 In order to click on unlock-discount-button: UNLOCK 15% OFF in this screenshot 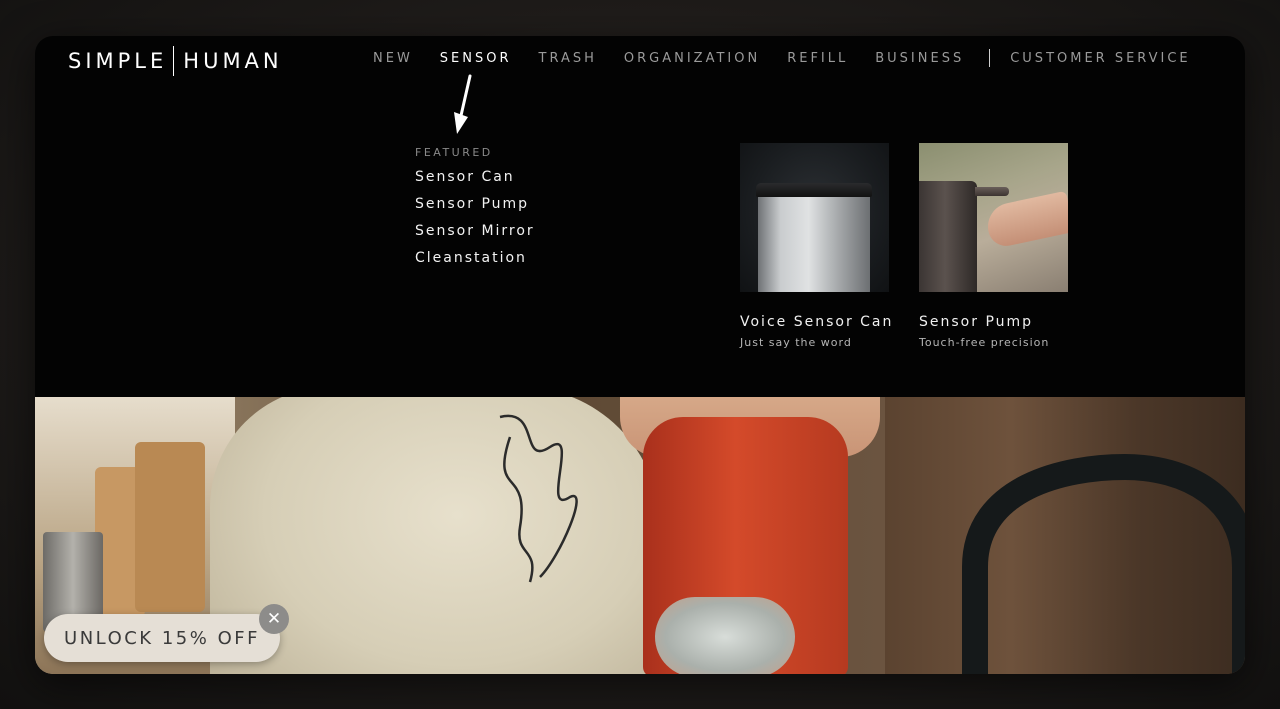, I will do `click(162, 638)`.